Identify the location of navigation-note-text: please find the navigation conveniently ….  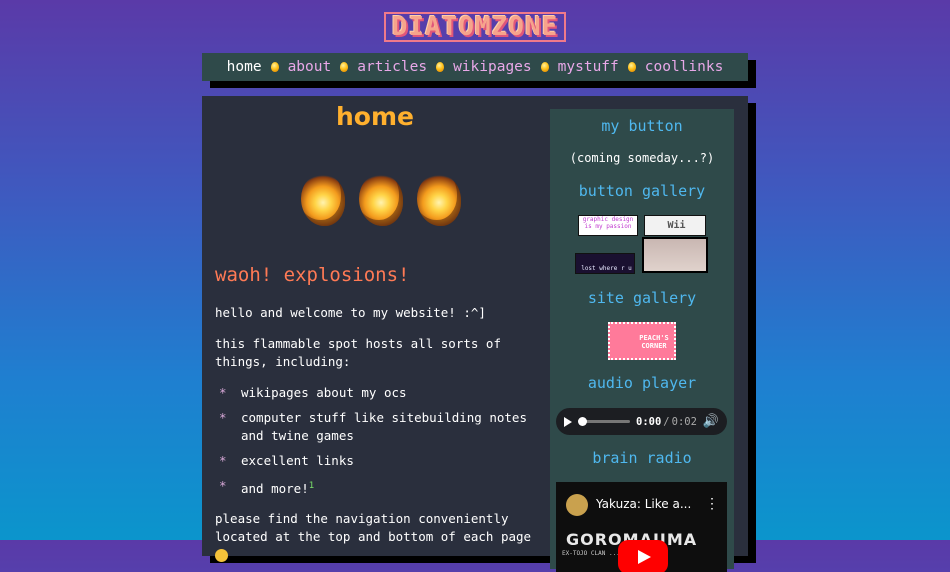
(373, 527).